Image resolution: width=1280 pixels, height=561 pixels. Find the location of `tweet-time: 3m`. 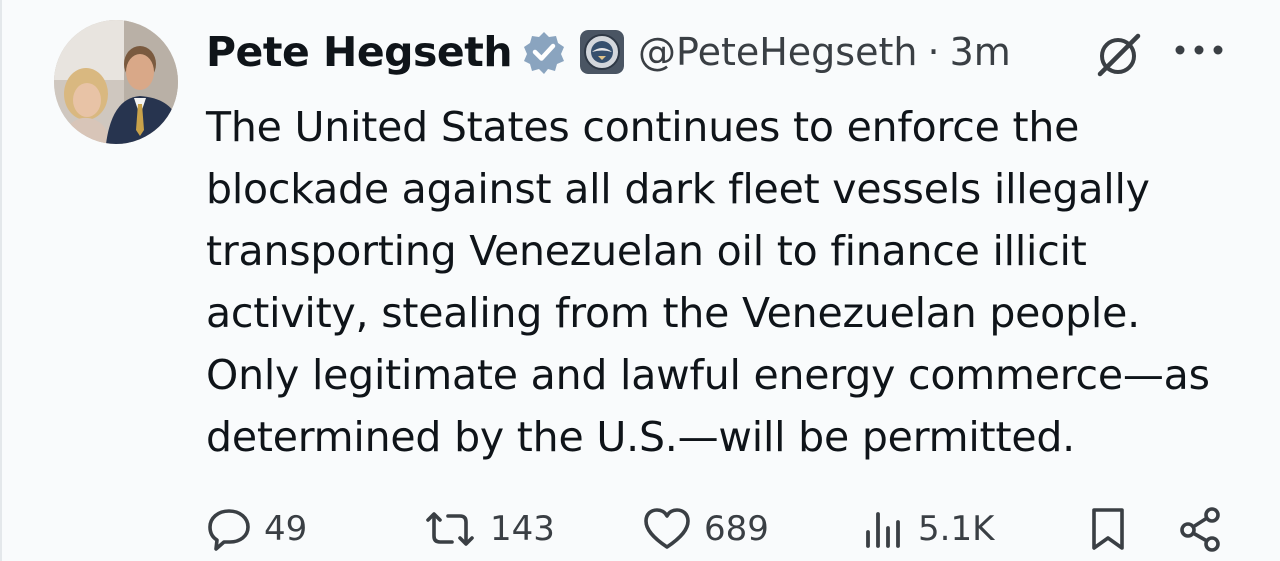

tweet-time: 3m is located at coordinates (980, 52).